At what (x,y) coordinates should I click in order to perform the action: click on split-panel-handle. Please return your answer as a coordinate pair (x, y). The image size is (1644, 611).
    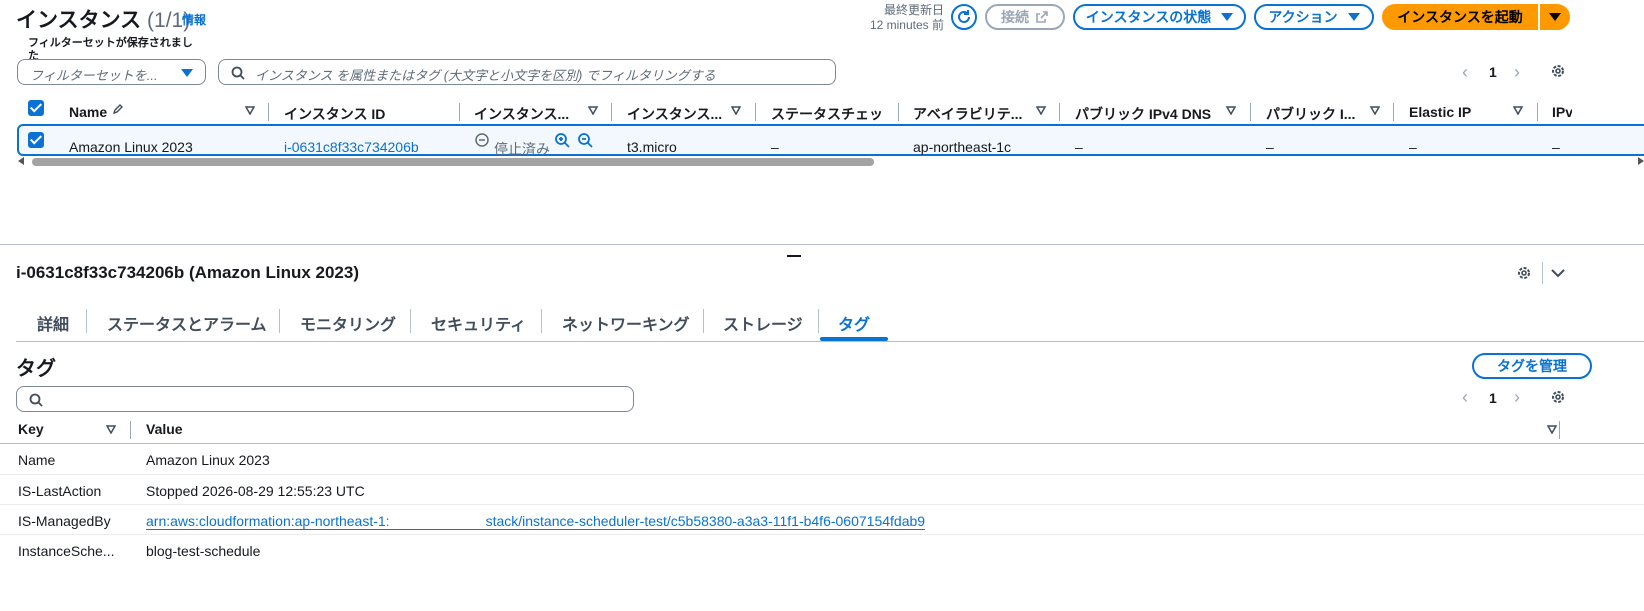
    Looking at the image, I should click on (794, 256).